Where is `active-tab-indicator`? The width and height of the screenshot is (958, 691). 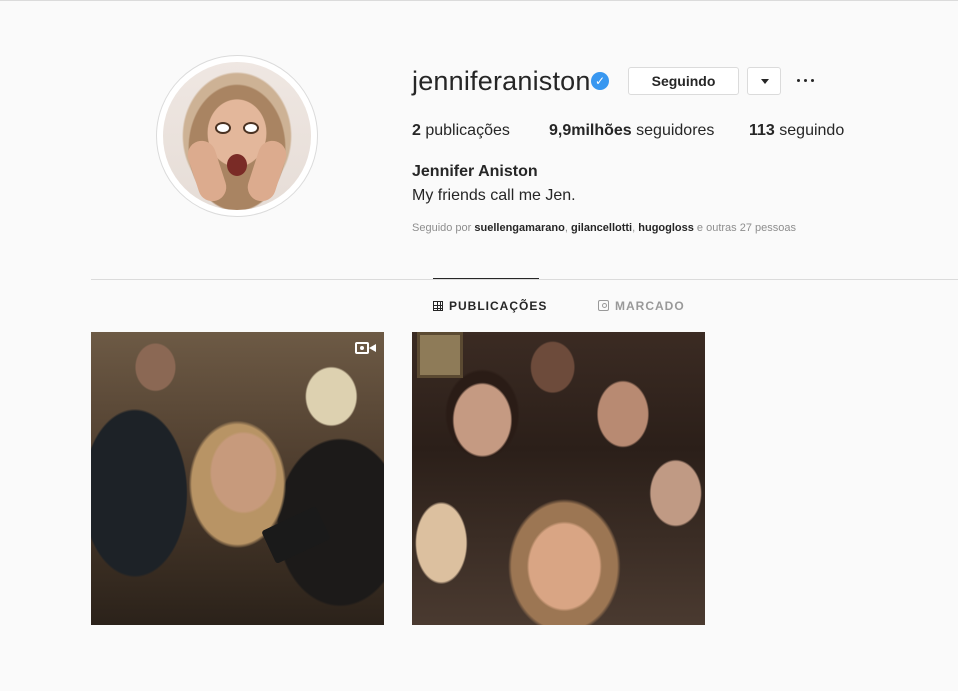
active-tab-indicator is located at coordinates (486, 278).